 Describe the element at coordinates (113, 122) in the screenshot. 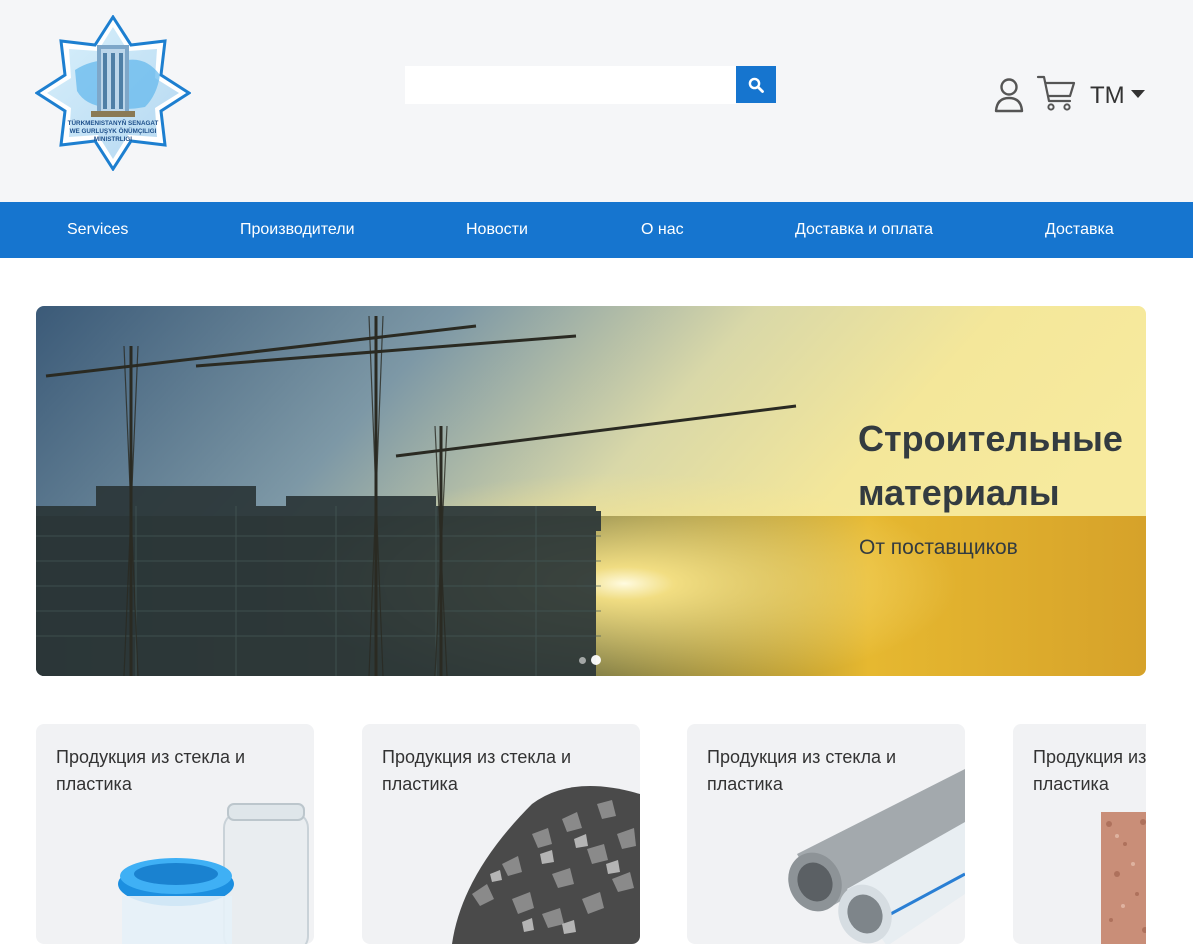

I see `logo-text-line1: TÜRKMENISTANYŇ SENAGAT` at that location.